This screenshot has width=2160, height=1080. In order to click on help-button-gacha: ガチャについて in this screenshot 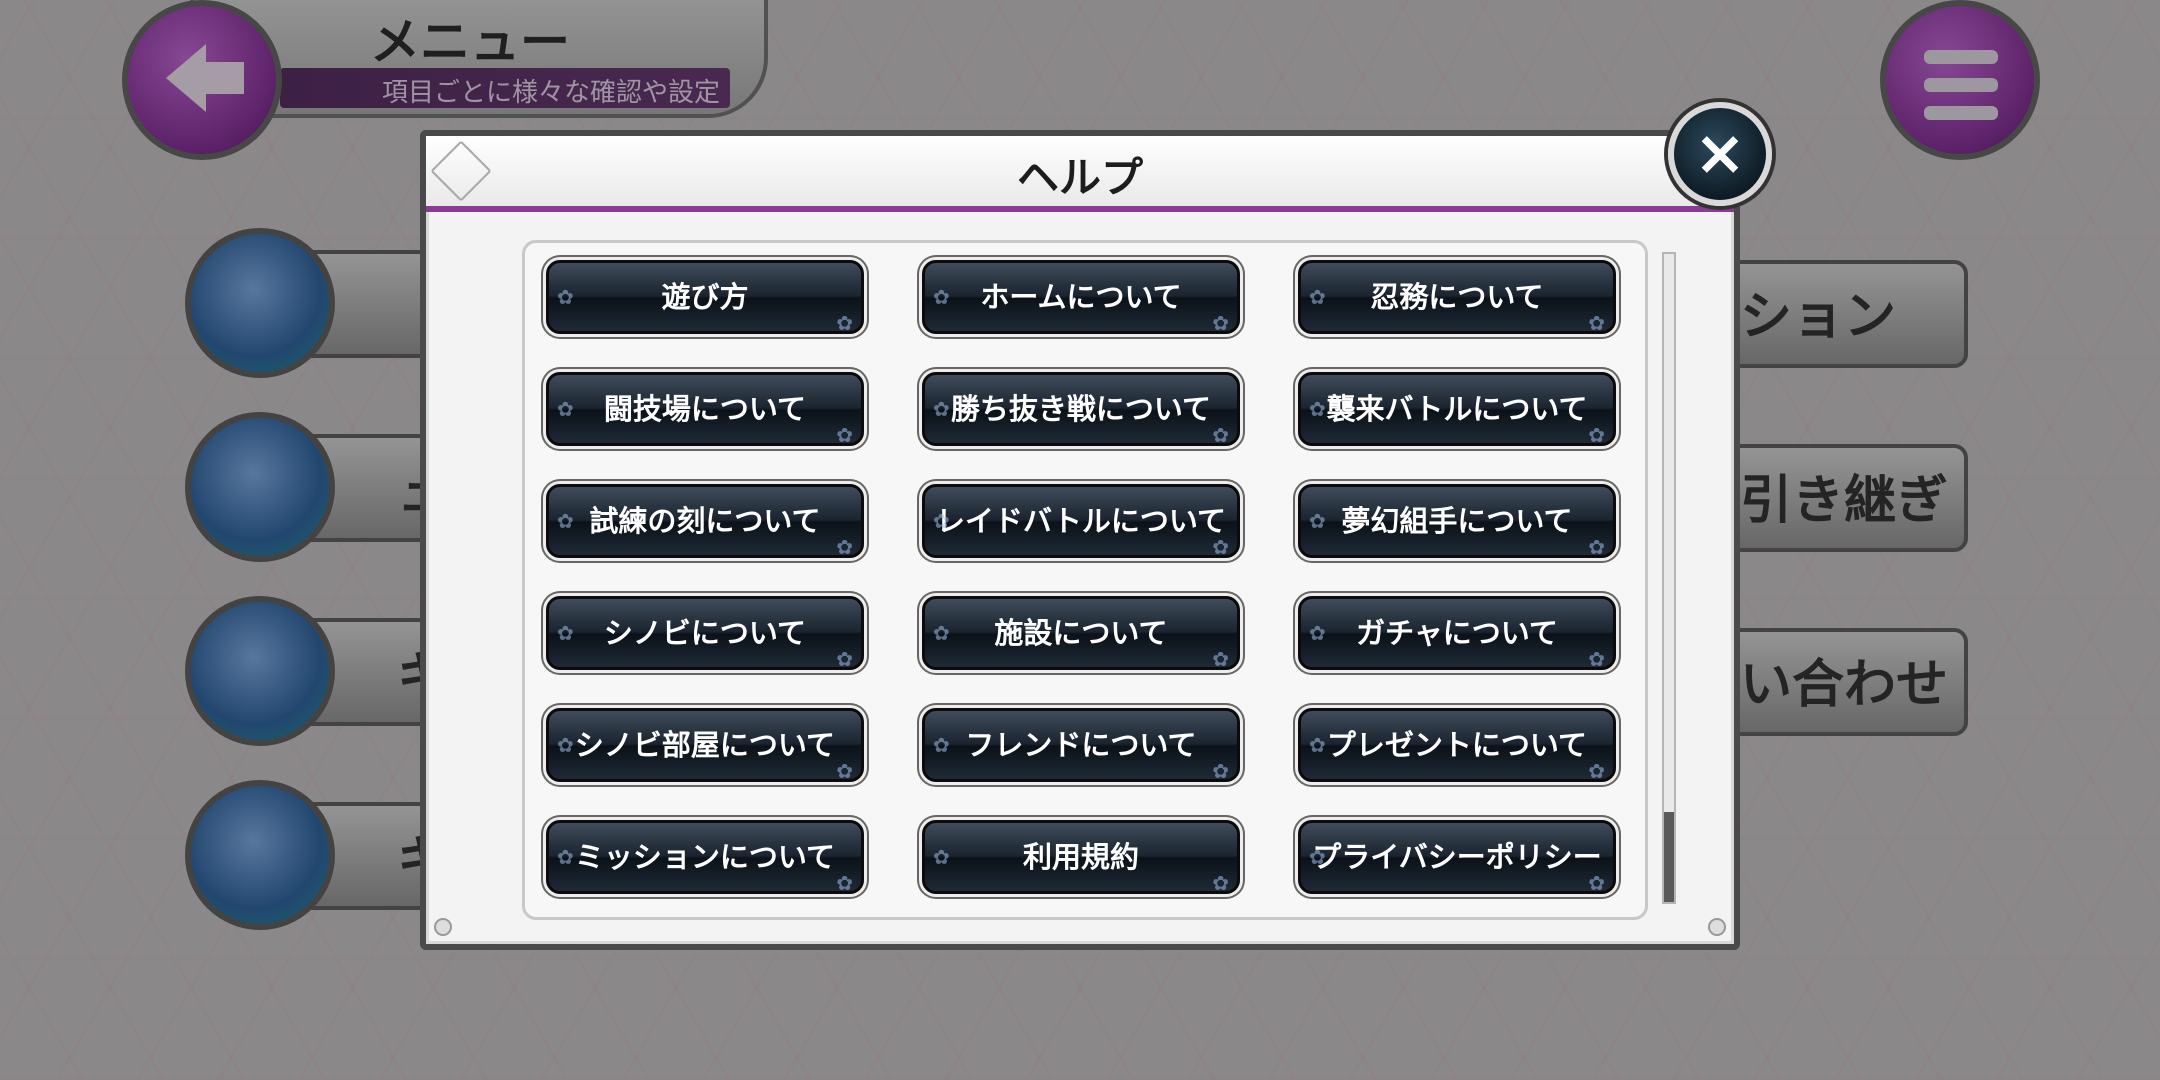, I will do `click(1457, 633)`.